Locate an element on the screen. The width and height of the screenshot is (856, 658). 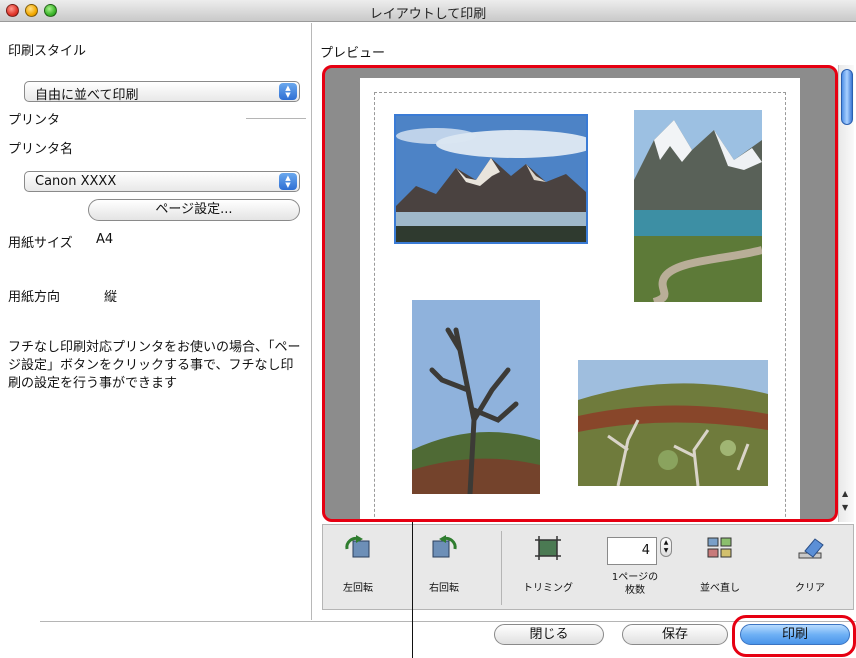
copies-stepper: ▲ ▼ is located at coordinates (666, 547).